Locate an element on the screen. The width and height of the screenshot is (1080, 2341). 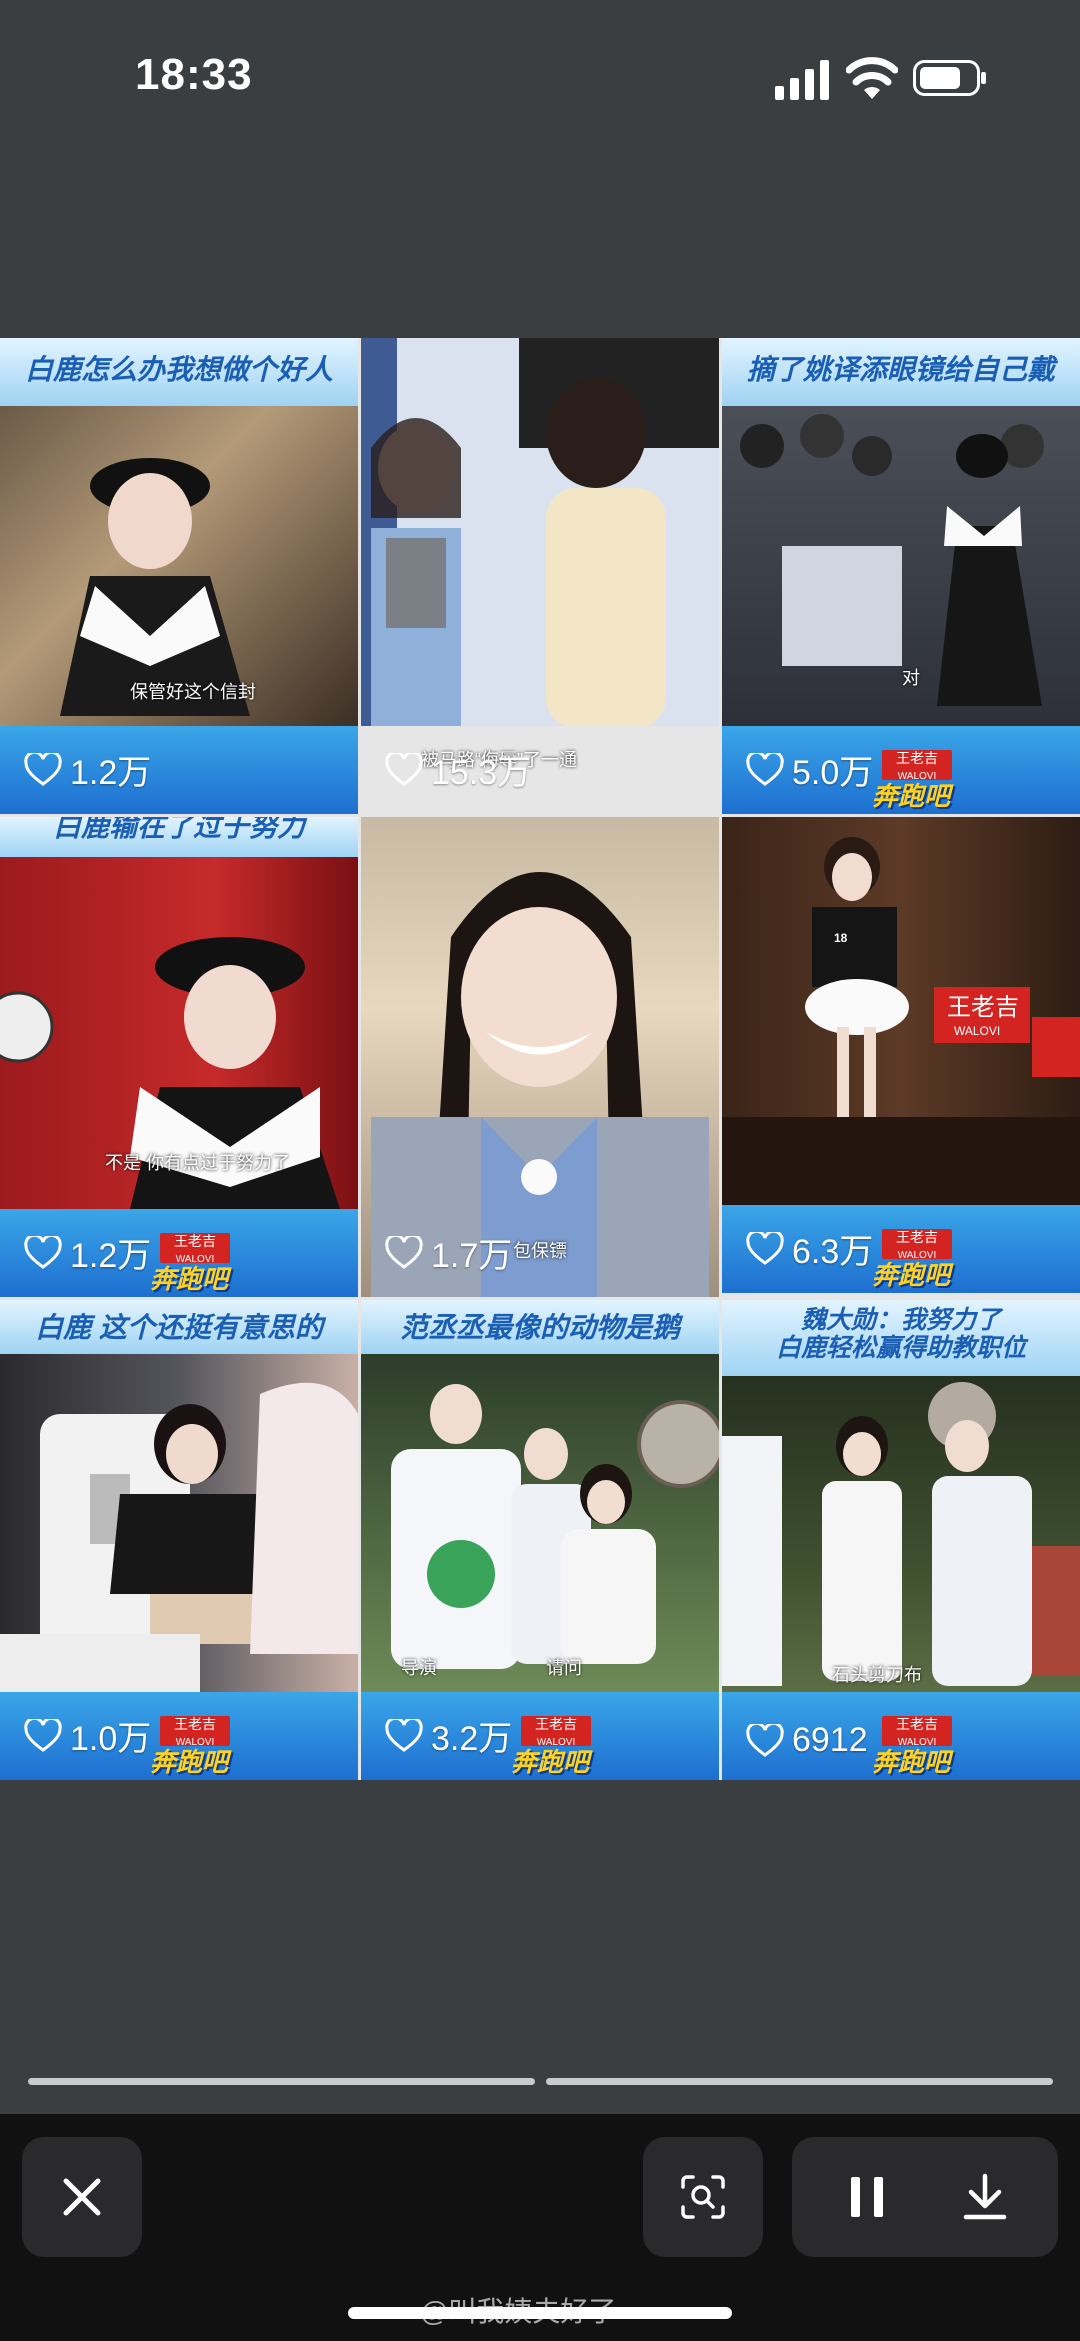
tile-caption: 摘了姚译添眼镜给自己戴 is located at coordinates (901, 372).